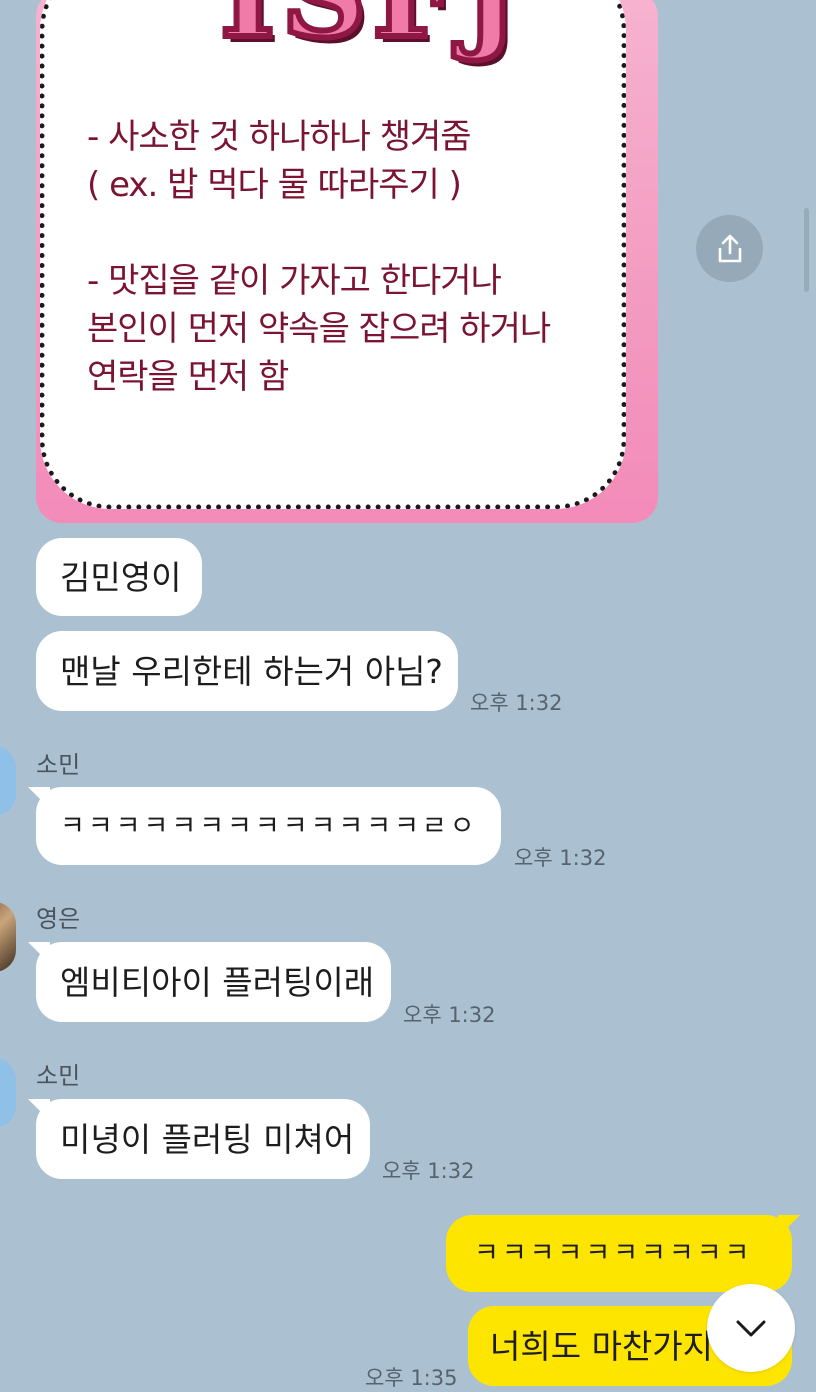 This screenshot has height=1392, width=816. I want to click on image-line: - 사소한 것 하나하나 챙겨줌, so click(279, 137).